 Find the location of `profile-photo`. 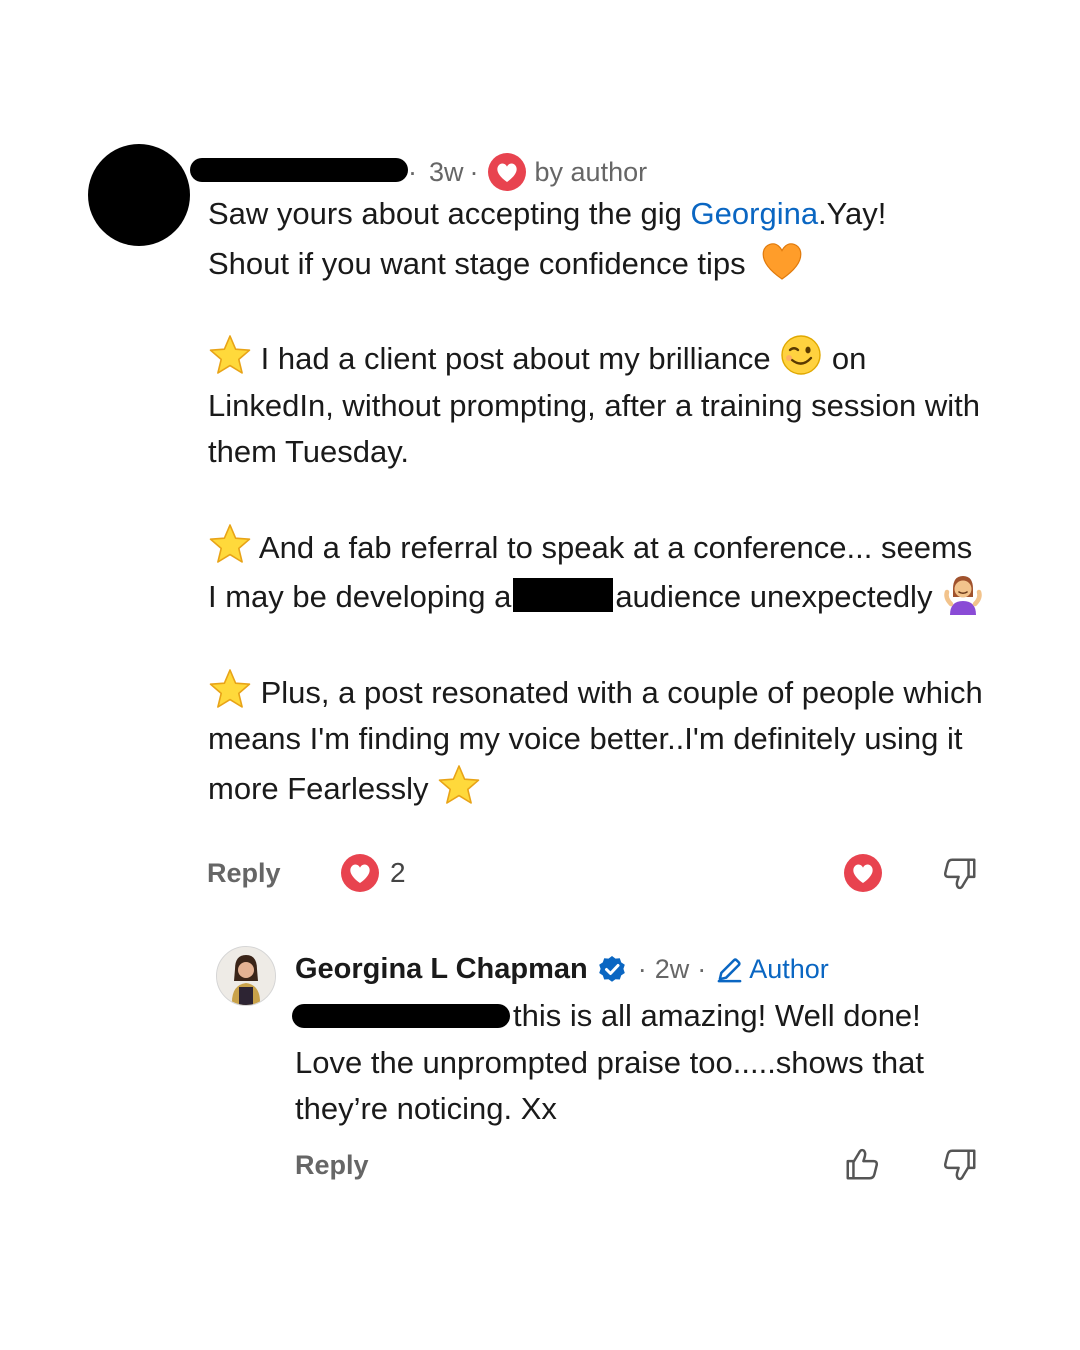

profile-photo is located at coordinates (246, 976).